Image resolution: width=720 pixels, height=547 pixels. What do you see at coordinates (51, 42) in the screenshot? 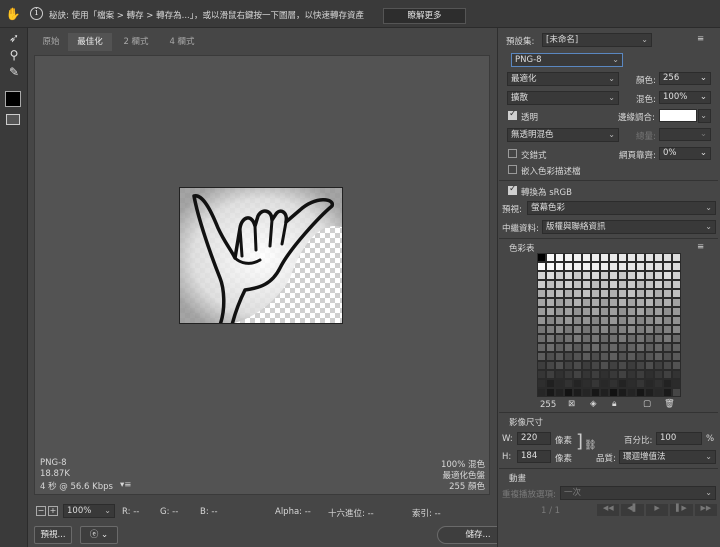
I see `tab-original: 原始` at bounding box center [51, 42].